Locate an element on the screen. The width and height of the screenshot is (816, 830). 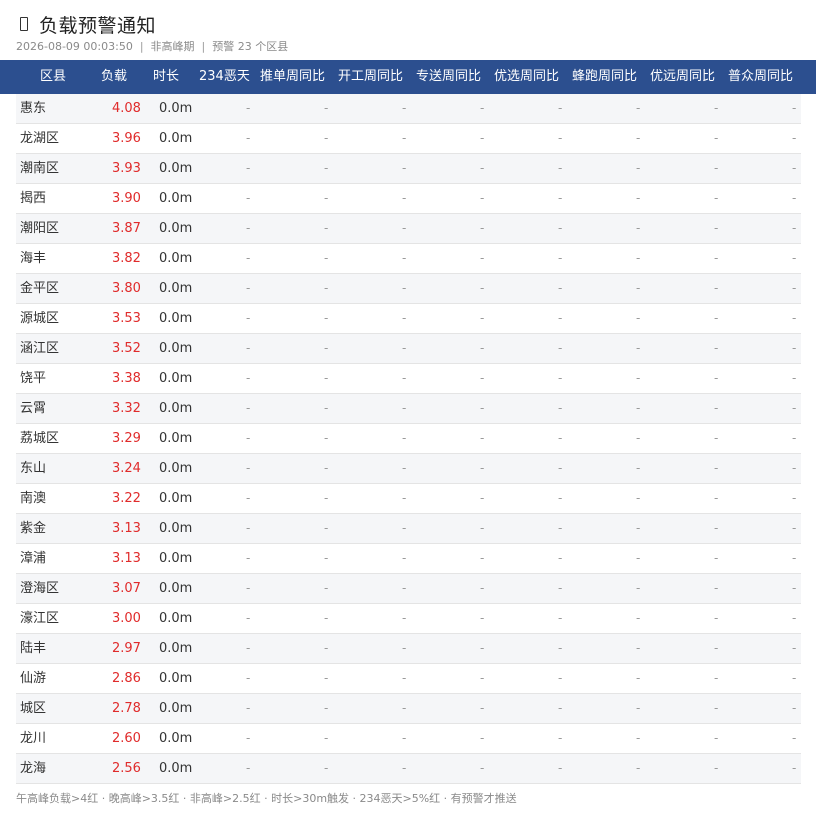
column-header-load: 负载 is located at coordinates (114, 76).